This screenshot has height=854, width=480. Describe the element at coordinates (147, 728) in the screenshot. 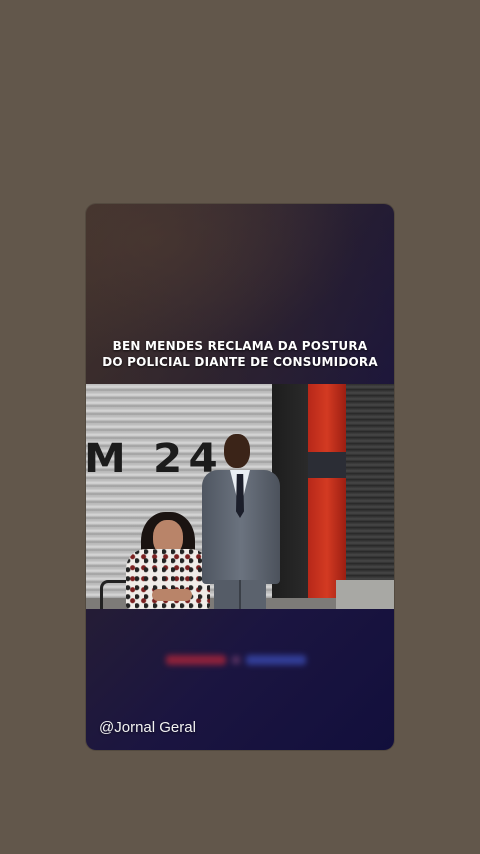

I see `channel-handle: @Jornal Geral` at that location.